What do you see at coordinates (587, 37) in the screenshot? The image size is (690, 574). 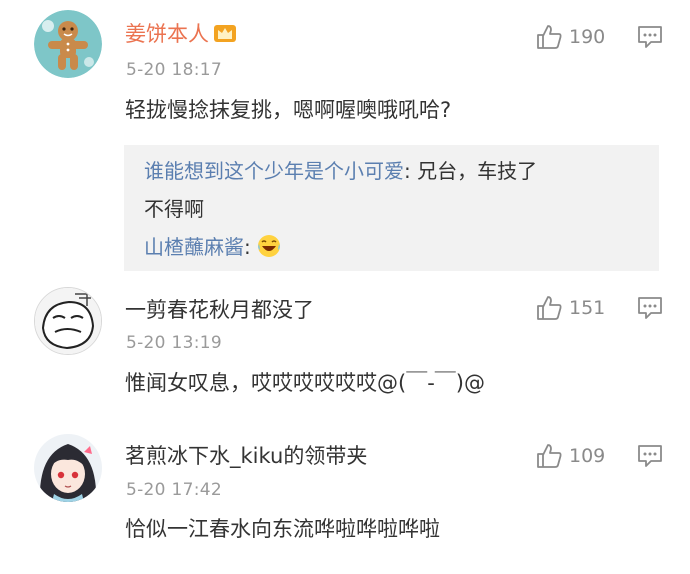 I see `like-count: 190` at bounding box center [587, 37].